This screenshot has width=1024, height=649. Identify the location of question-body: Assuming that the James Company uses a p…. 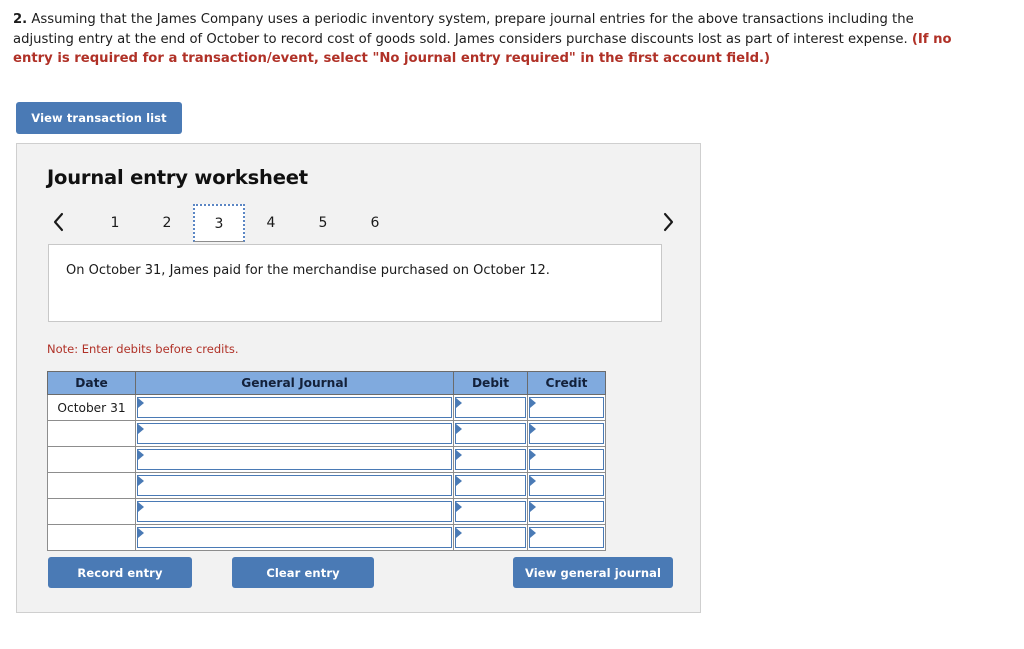
(463, 29).